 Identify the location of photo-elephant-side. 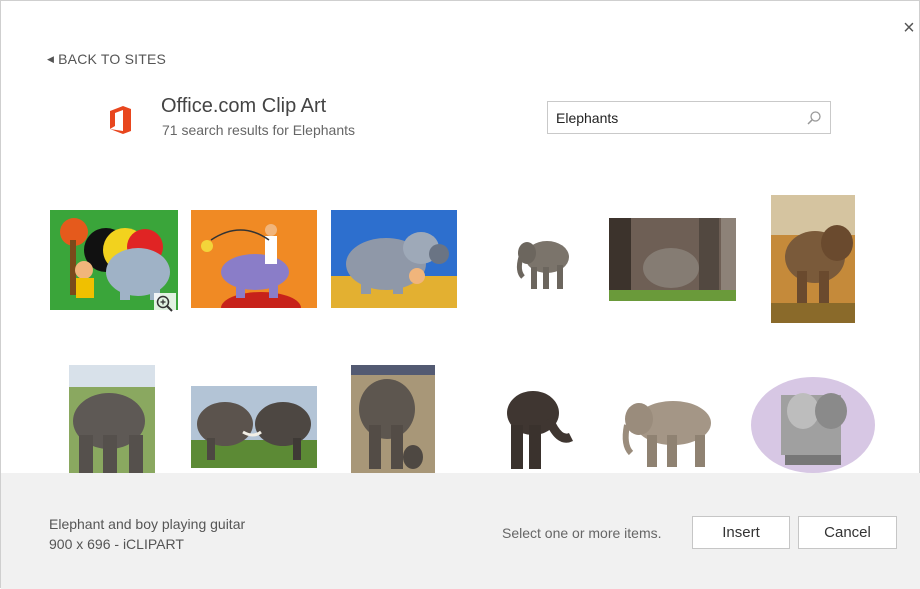
(666, 434).